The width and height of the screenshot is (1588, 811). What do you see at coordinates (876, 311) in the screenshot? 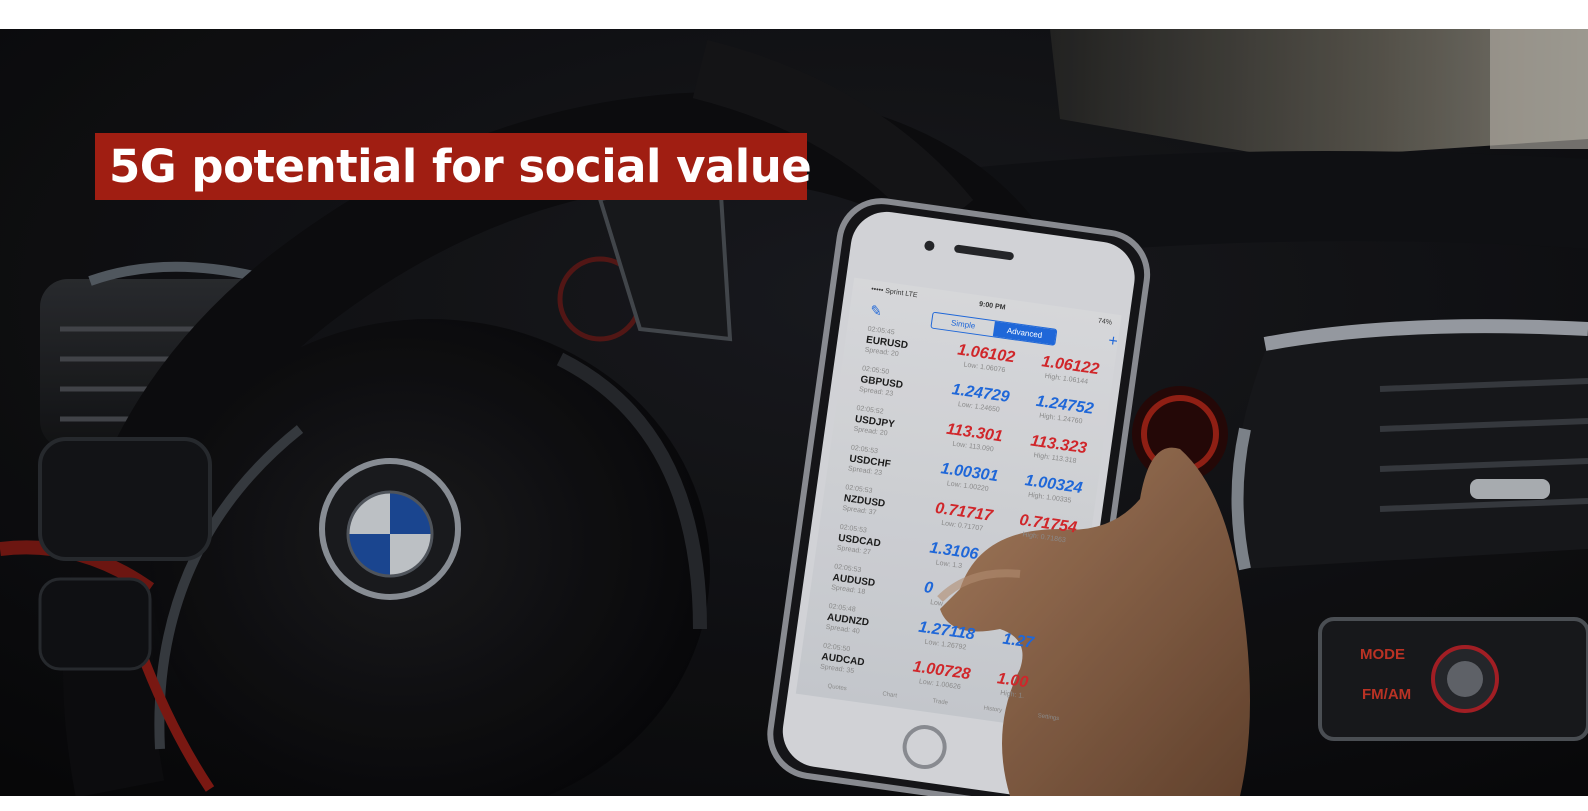
I see `edit-icon: ✎` at bounding box center [876, 311].